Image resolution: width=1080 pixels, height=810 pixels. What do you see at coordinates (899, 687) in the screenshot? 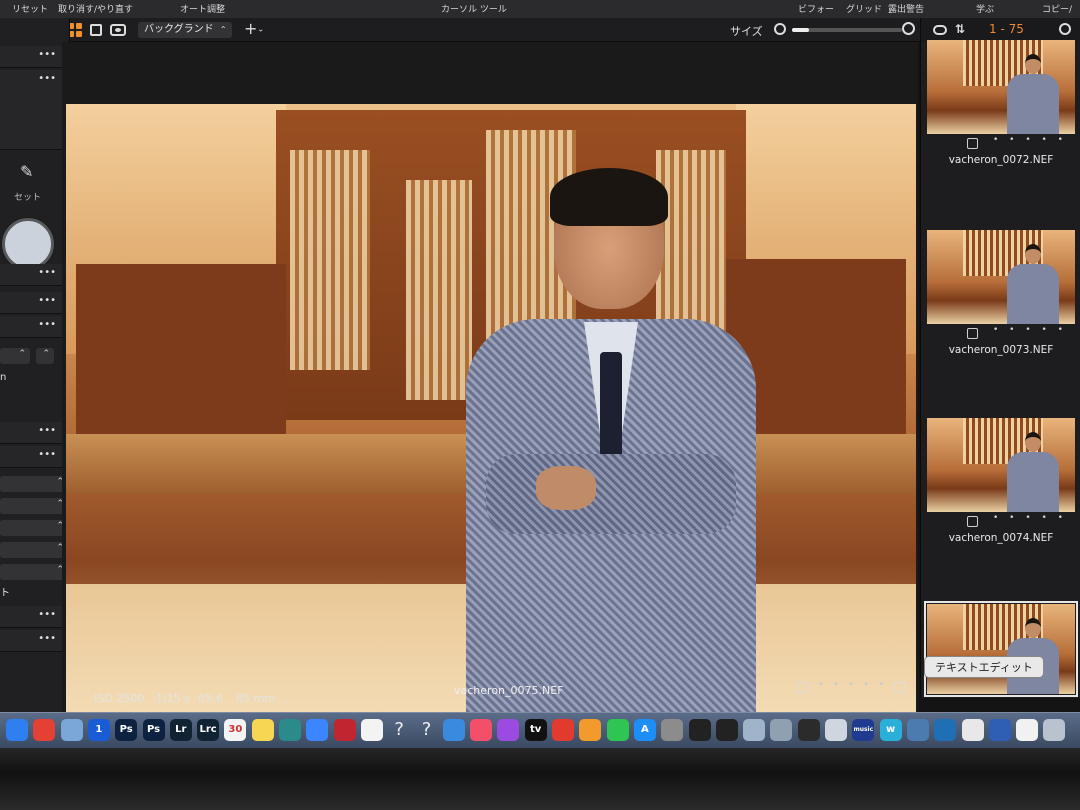
I see `color-tag-icon` at bounding box center [899, 687].